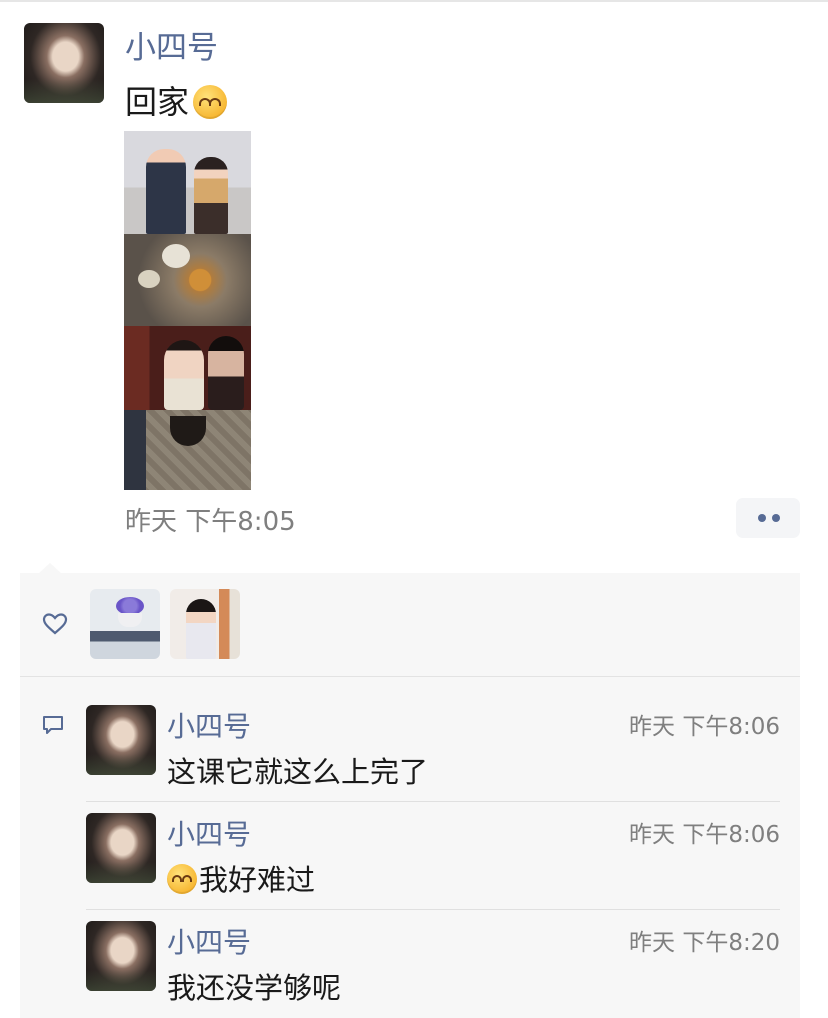 This screenshot has width=828, height=1018. What do you see at coordinates (135, 450) in the screenshot?
I see `photo-background` at bounding box center [135, 450].